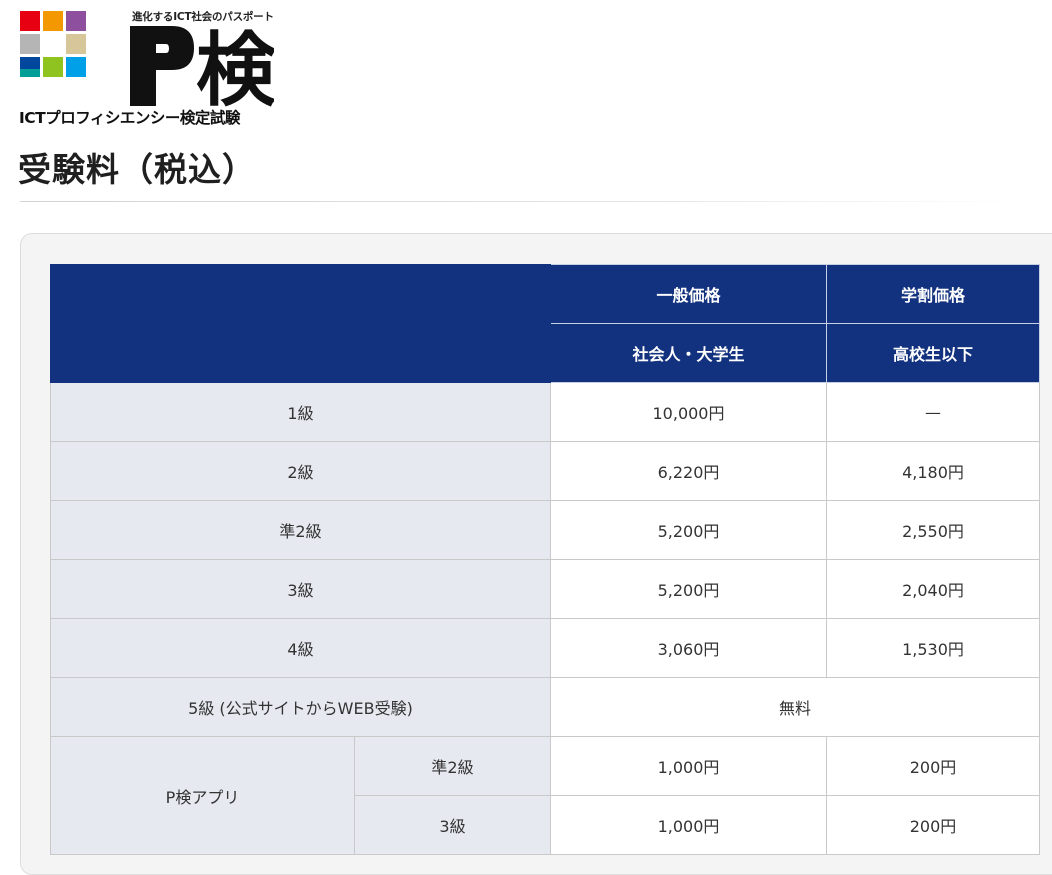  Describe the element at coordinates (933, 353) in the screenshot. I see `header-student-target: 高校生以下` at that location.